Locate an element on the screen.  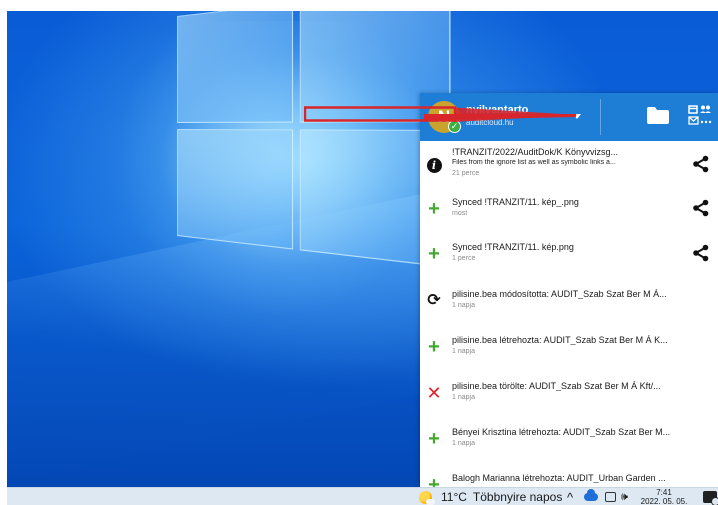
sync-icon: ⟳ is located at coordinates (434, 300).